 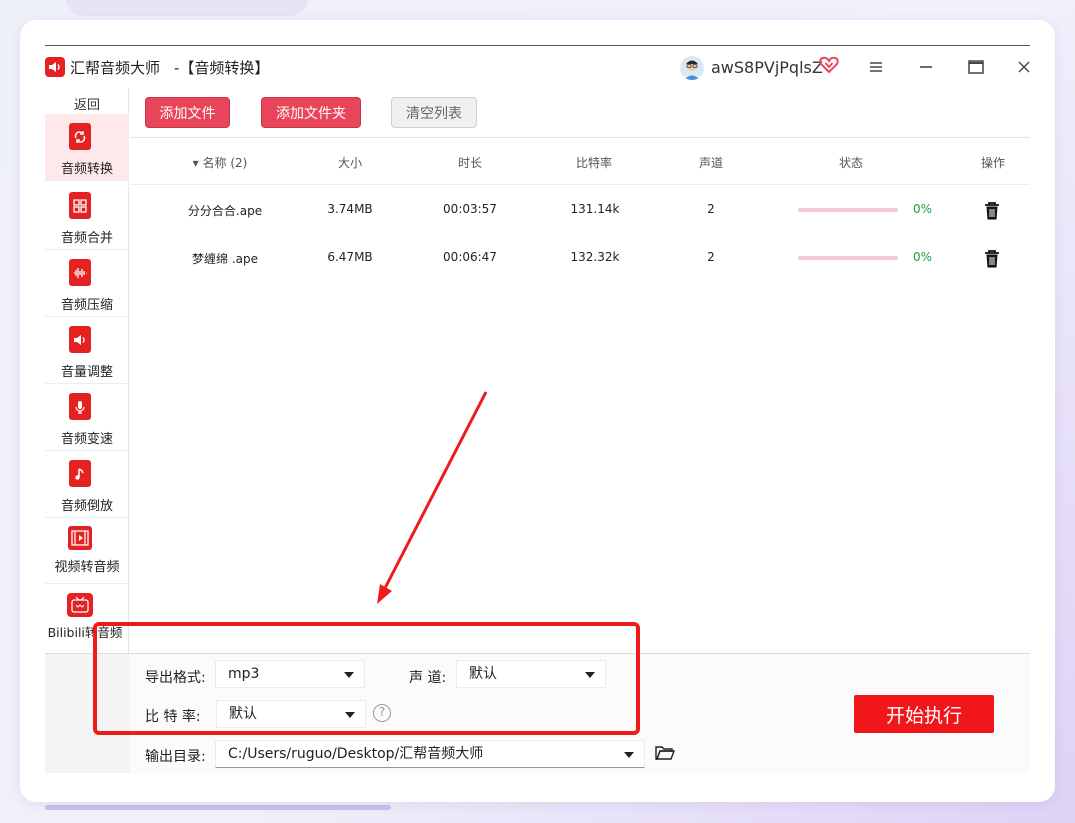 I want to click on sidebar-item-audio-speed: 音频变速, so click(x=87, y=417).